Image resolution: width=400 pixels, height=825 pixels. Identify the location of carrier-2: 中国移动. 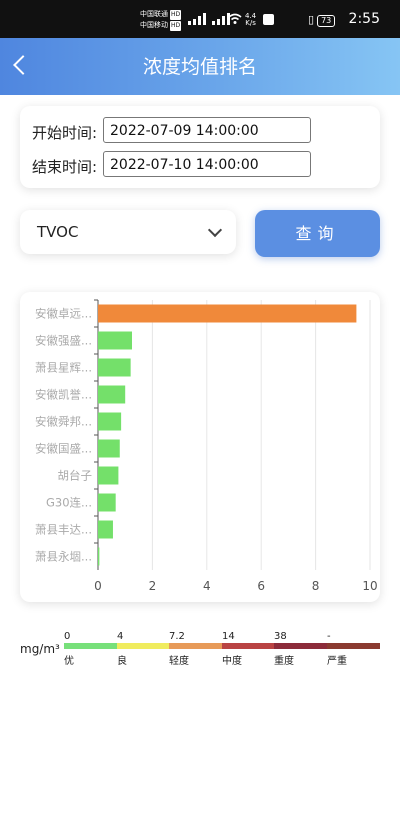
(154, 25).